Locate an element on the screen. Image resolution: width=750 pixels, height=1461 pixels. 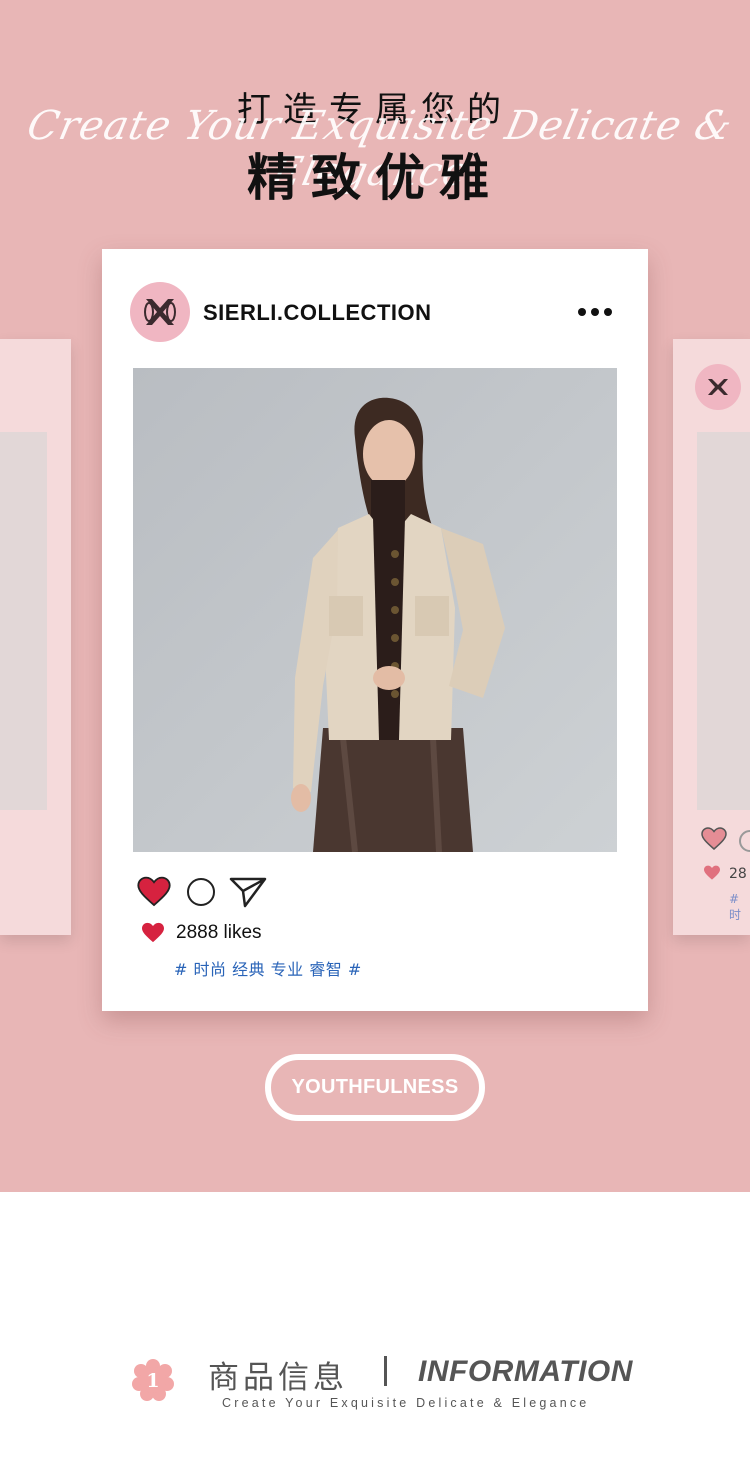
info-number: 1 is located at coordinates (152, 1381).